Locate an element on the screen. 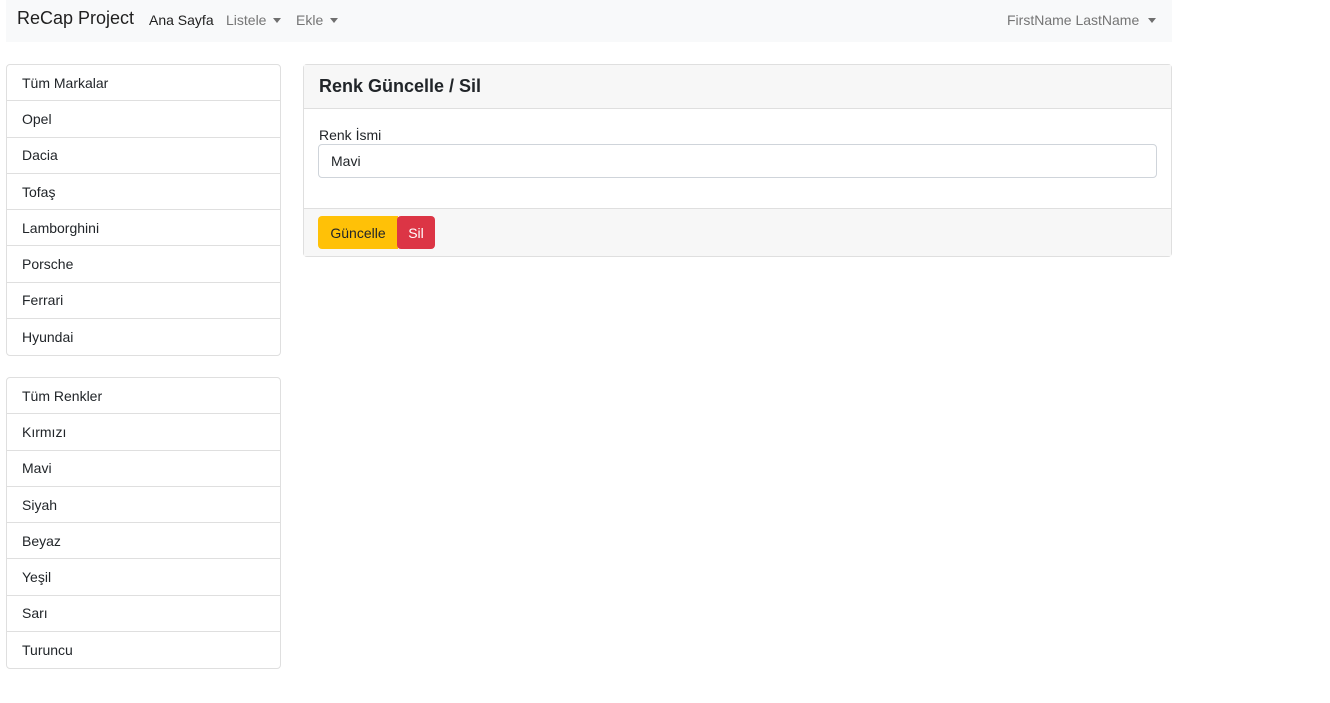 This screenshot has width=1330, height=703. color-item-blue: Mavi is located at coordinates (143, 469).